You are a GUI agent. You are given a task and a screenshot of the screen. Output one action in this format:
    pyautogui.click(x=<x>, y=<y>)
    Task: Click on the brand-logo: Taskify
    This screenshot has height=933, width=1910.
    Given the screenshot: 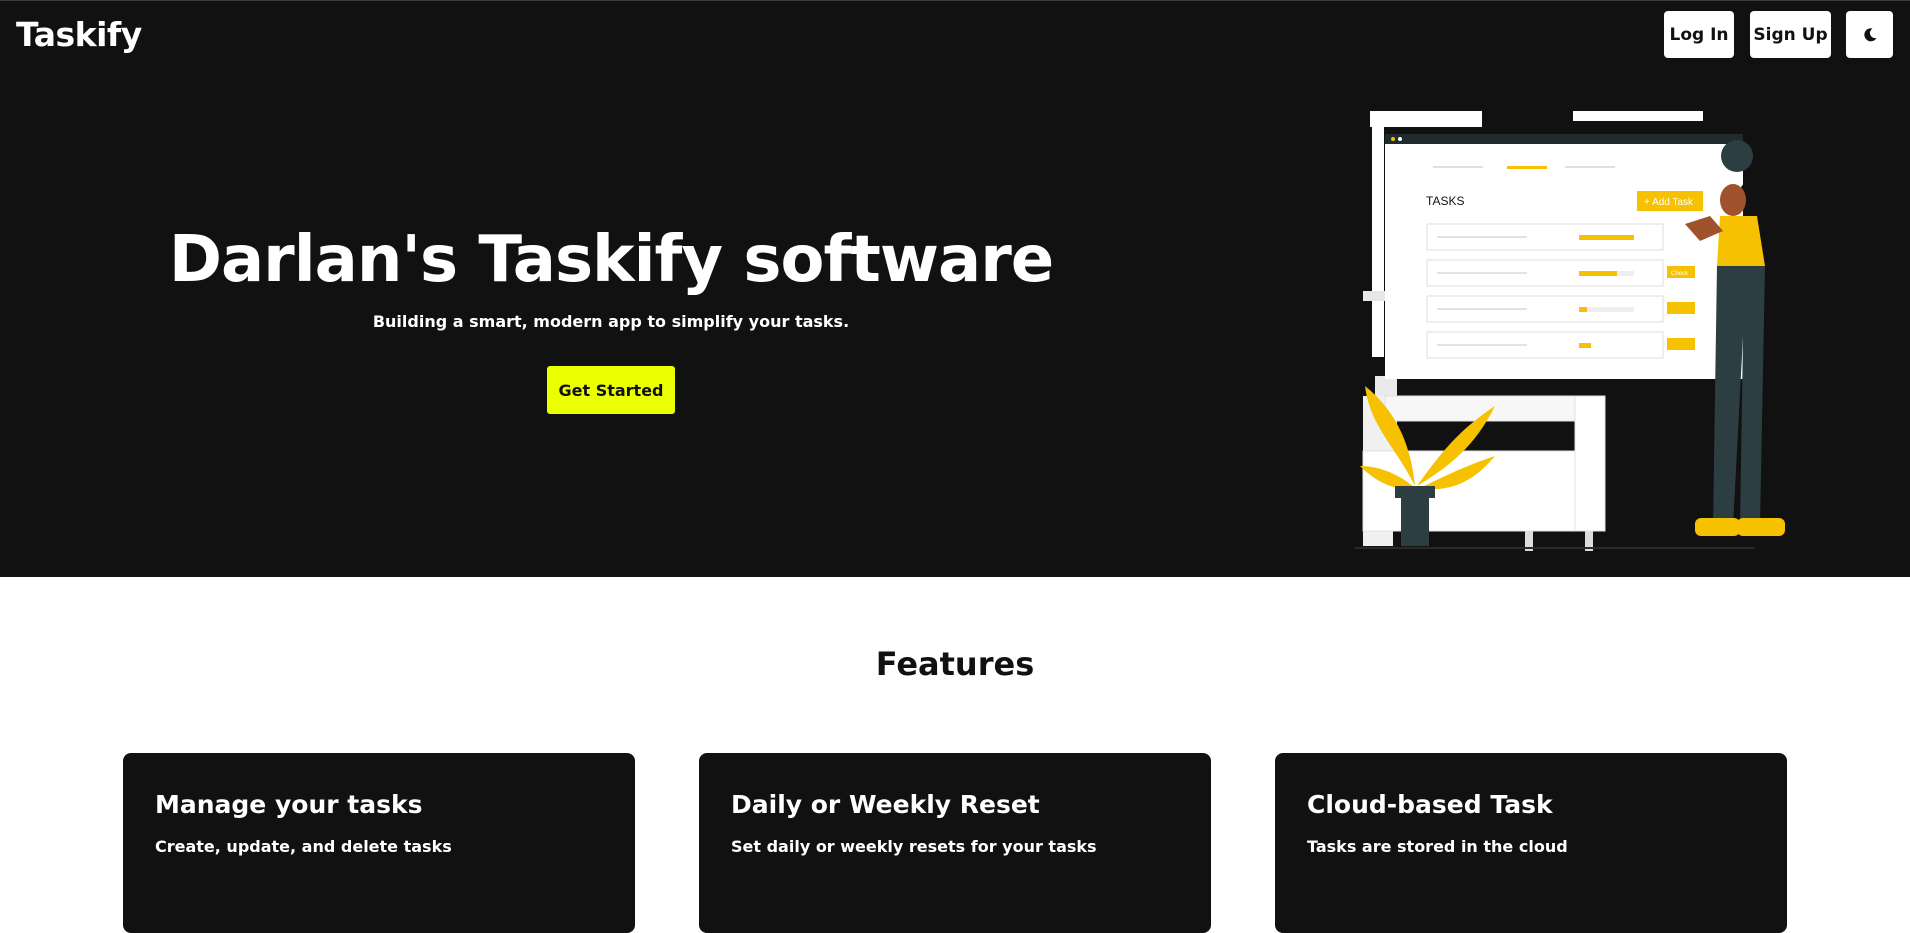 What is the action you would take?
    pyautogui.click(x=79, y=34)
    